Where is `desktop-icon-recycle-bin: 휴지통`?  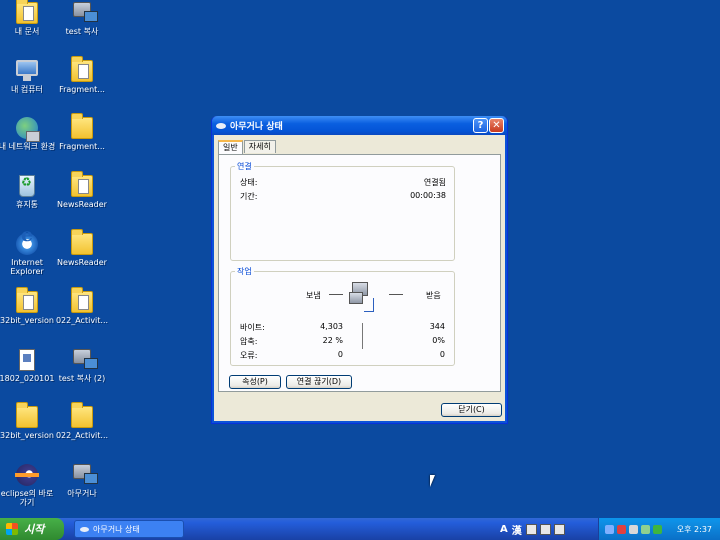
desktop-icon-recycle-bin: 휴지통 is located at coordinates (28, 192).